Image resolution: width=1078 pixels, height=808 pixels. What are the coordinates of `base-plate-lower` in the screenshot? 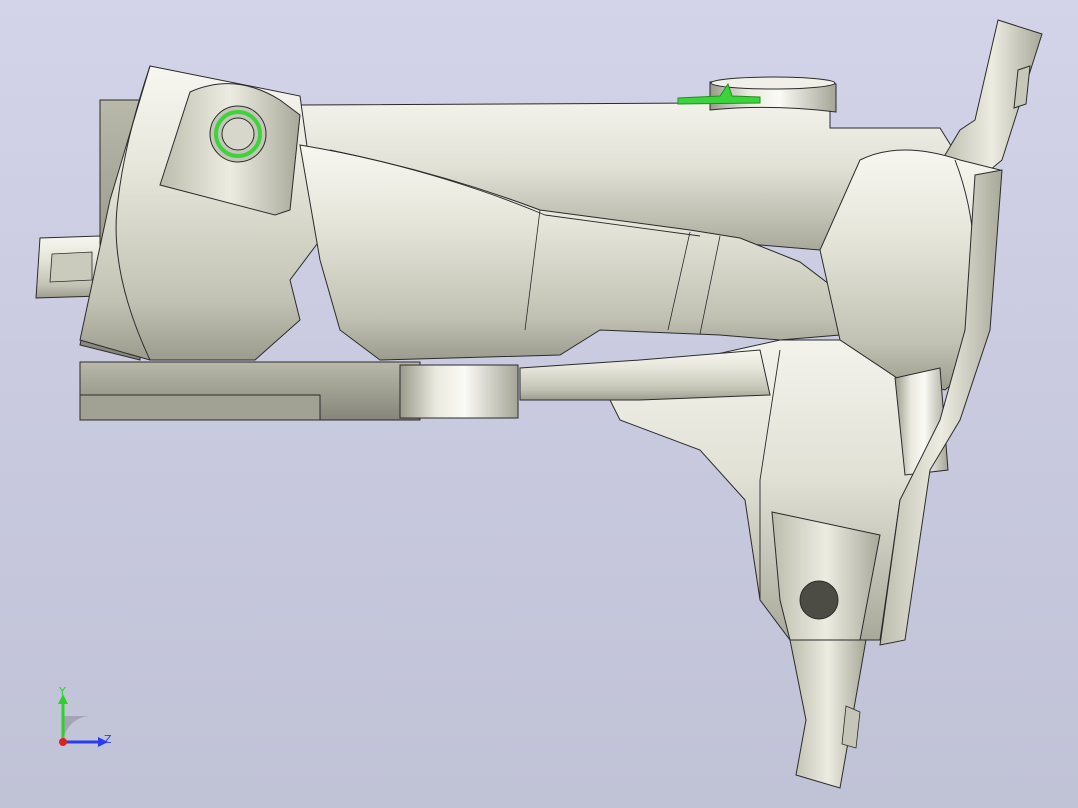 It's located at (200, 407).